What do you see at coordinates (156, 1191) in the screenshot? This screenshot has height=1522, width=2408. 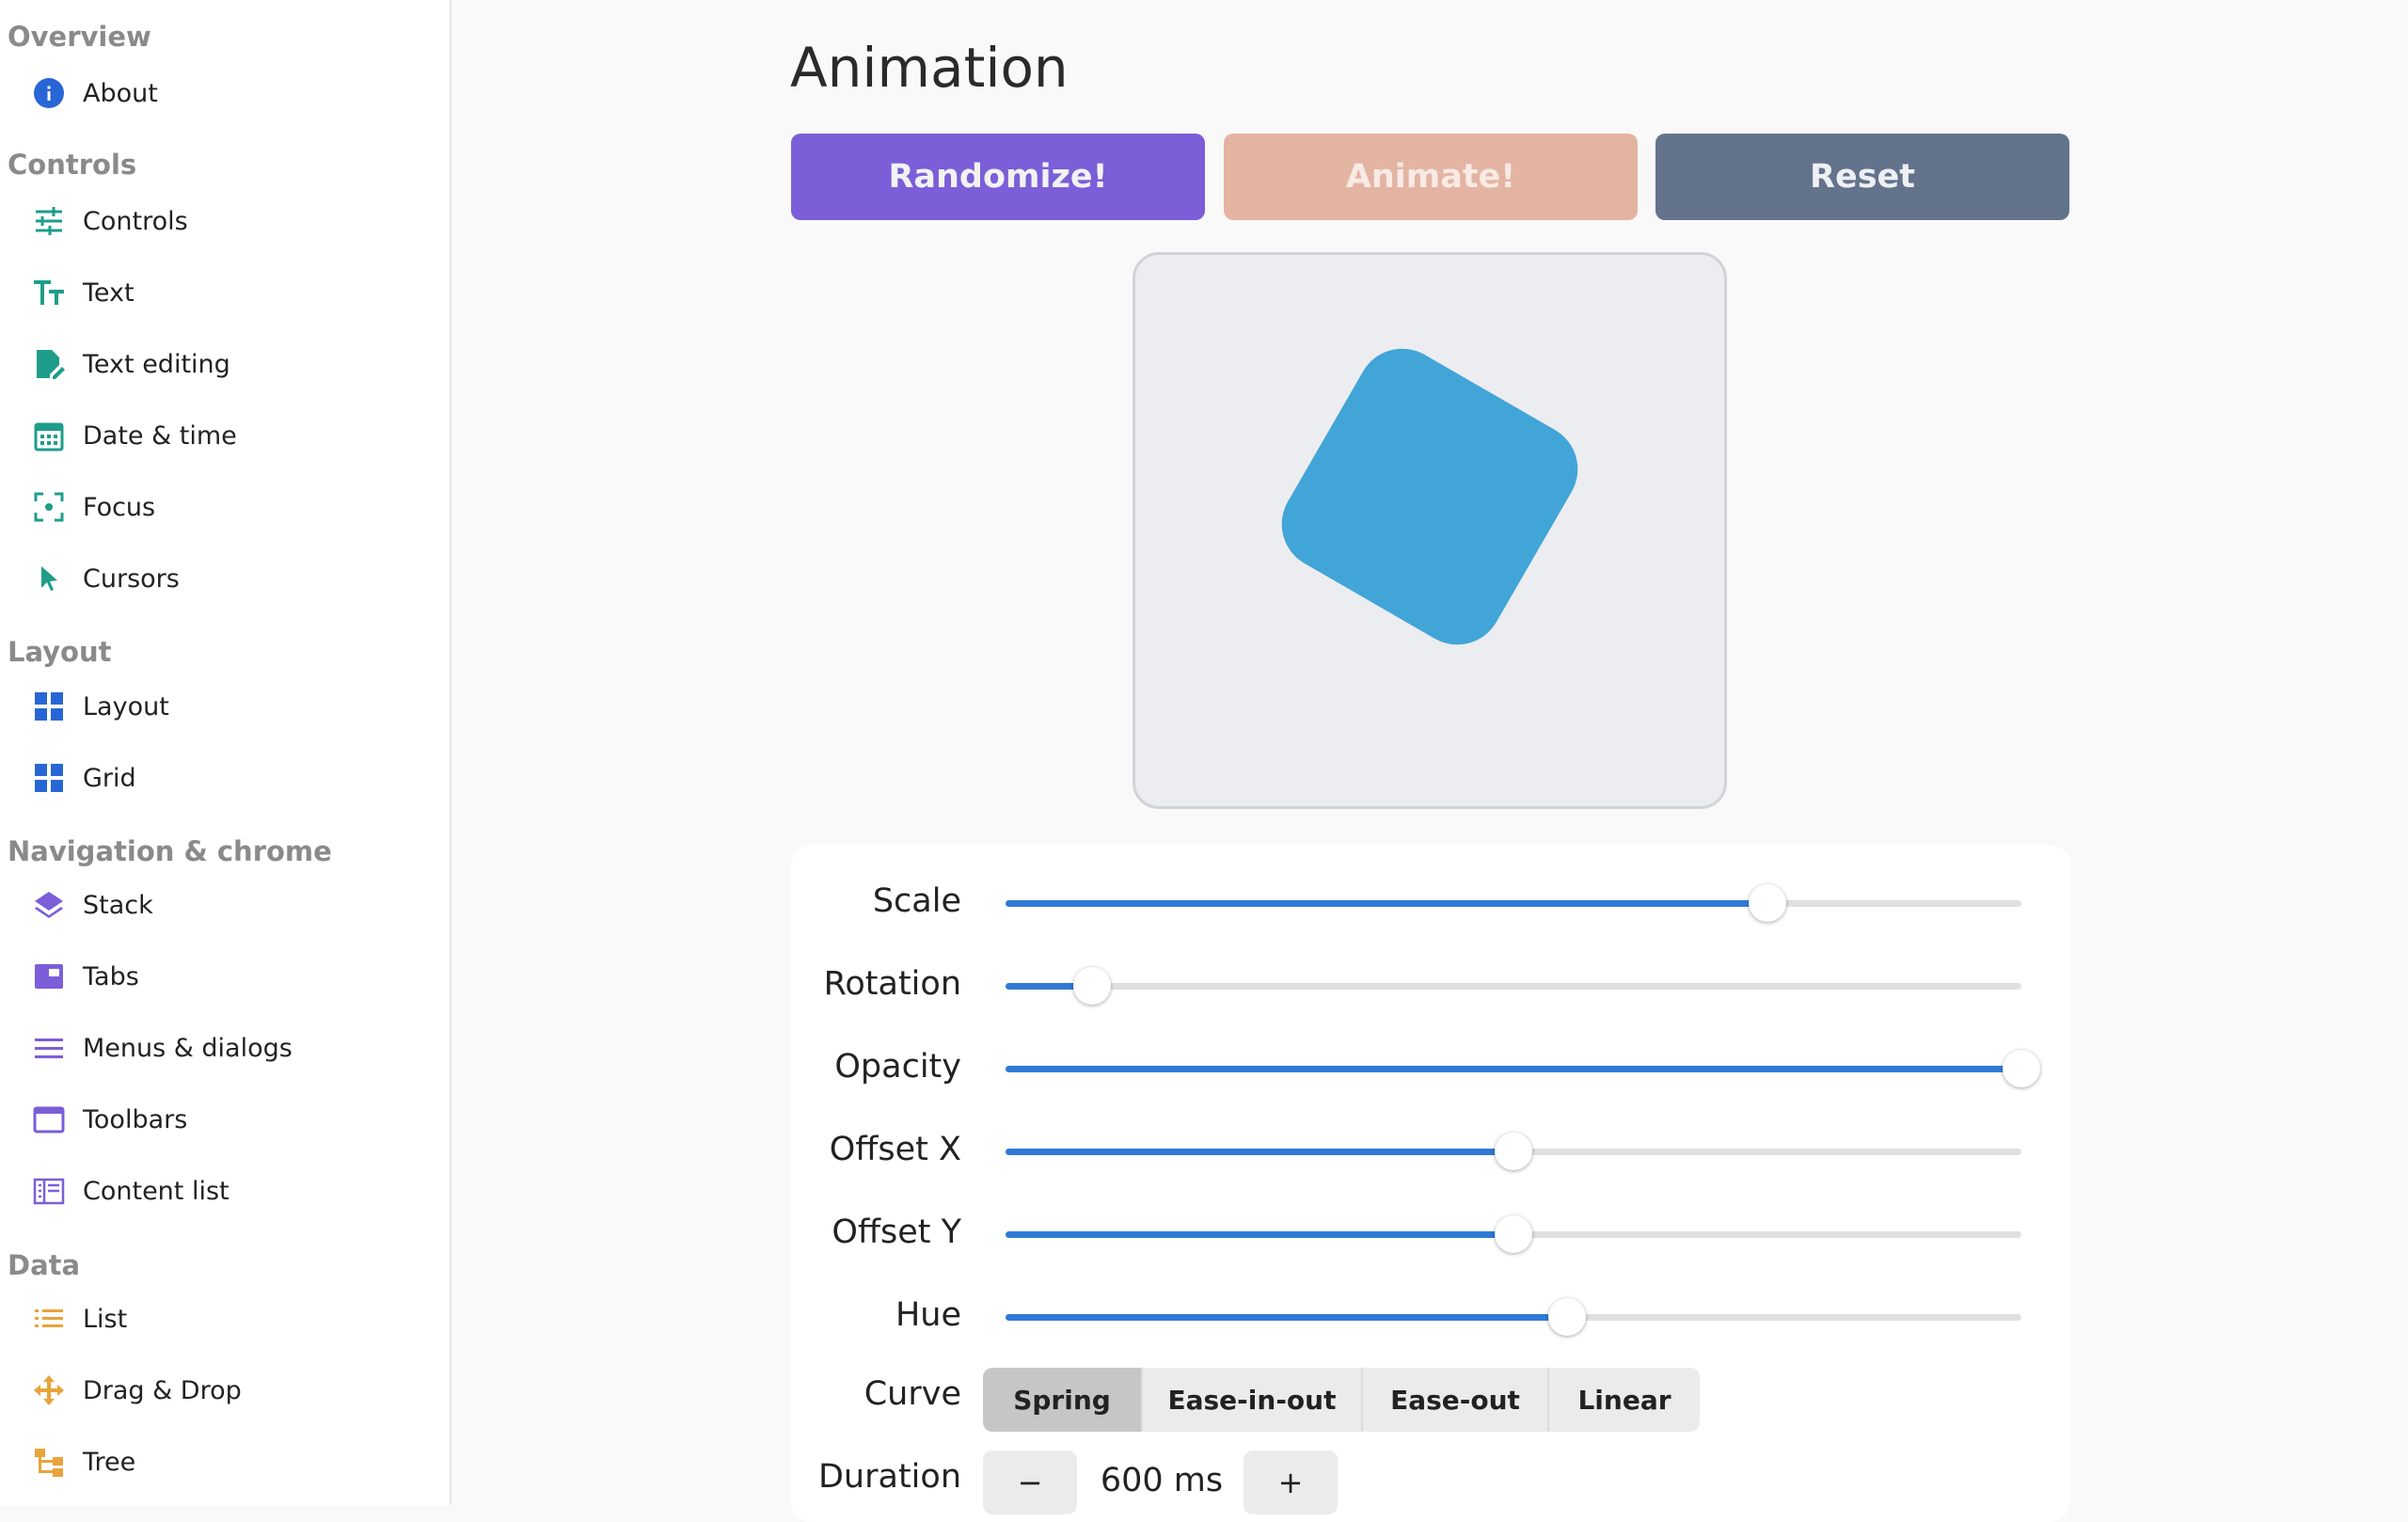 I see `sidebar-item-label: Content list` at bounding box center [156, 1191].